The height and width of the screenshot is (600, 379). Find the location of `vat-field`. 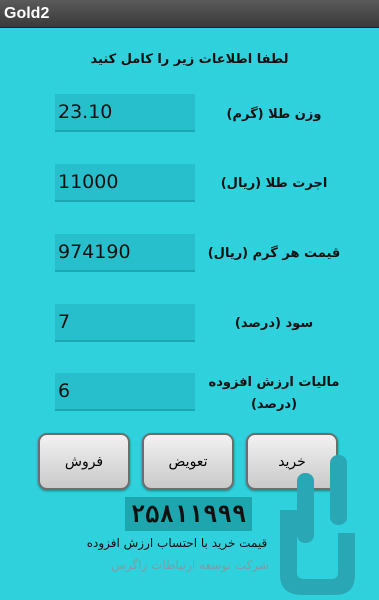

vat-field is located at coordinates (125, 392).